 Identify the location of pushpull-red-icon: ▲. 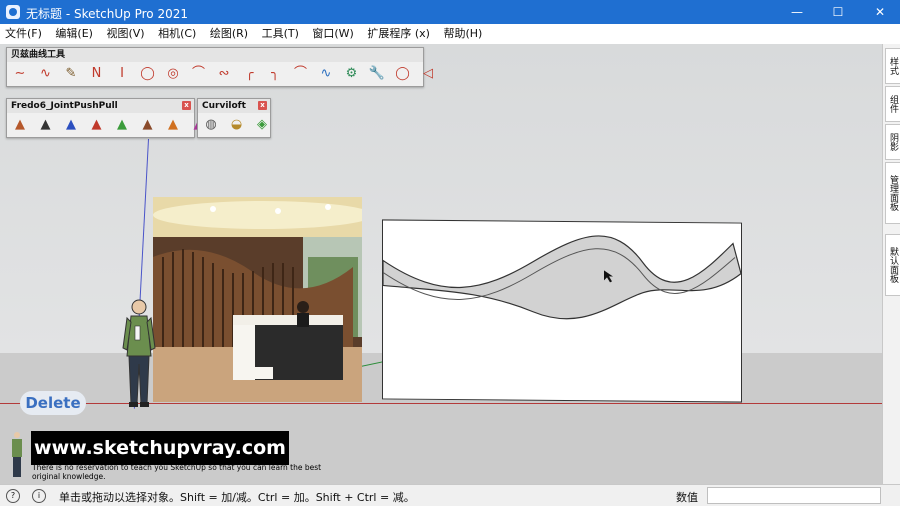
(97, 125).